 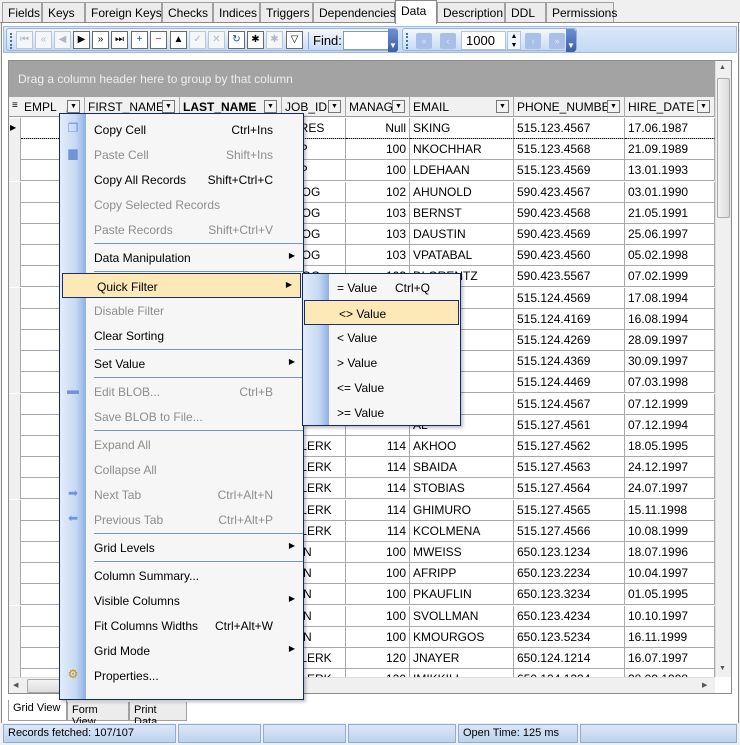 What do you see at coordinates (670, 531) in the screenshot?
I see `cell-hire_date: 10.08.1999` at bounding box center [670, 531].